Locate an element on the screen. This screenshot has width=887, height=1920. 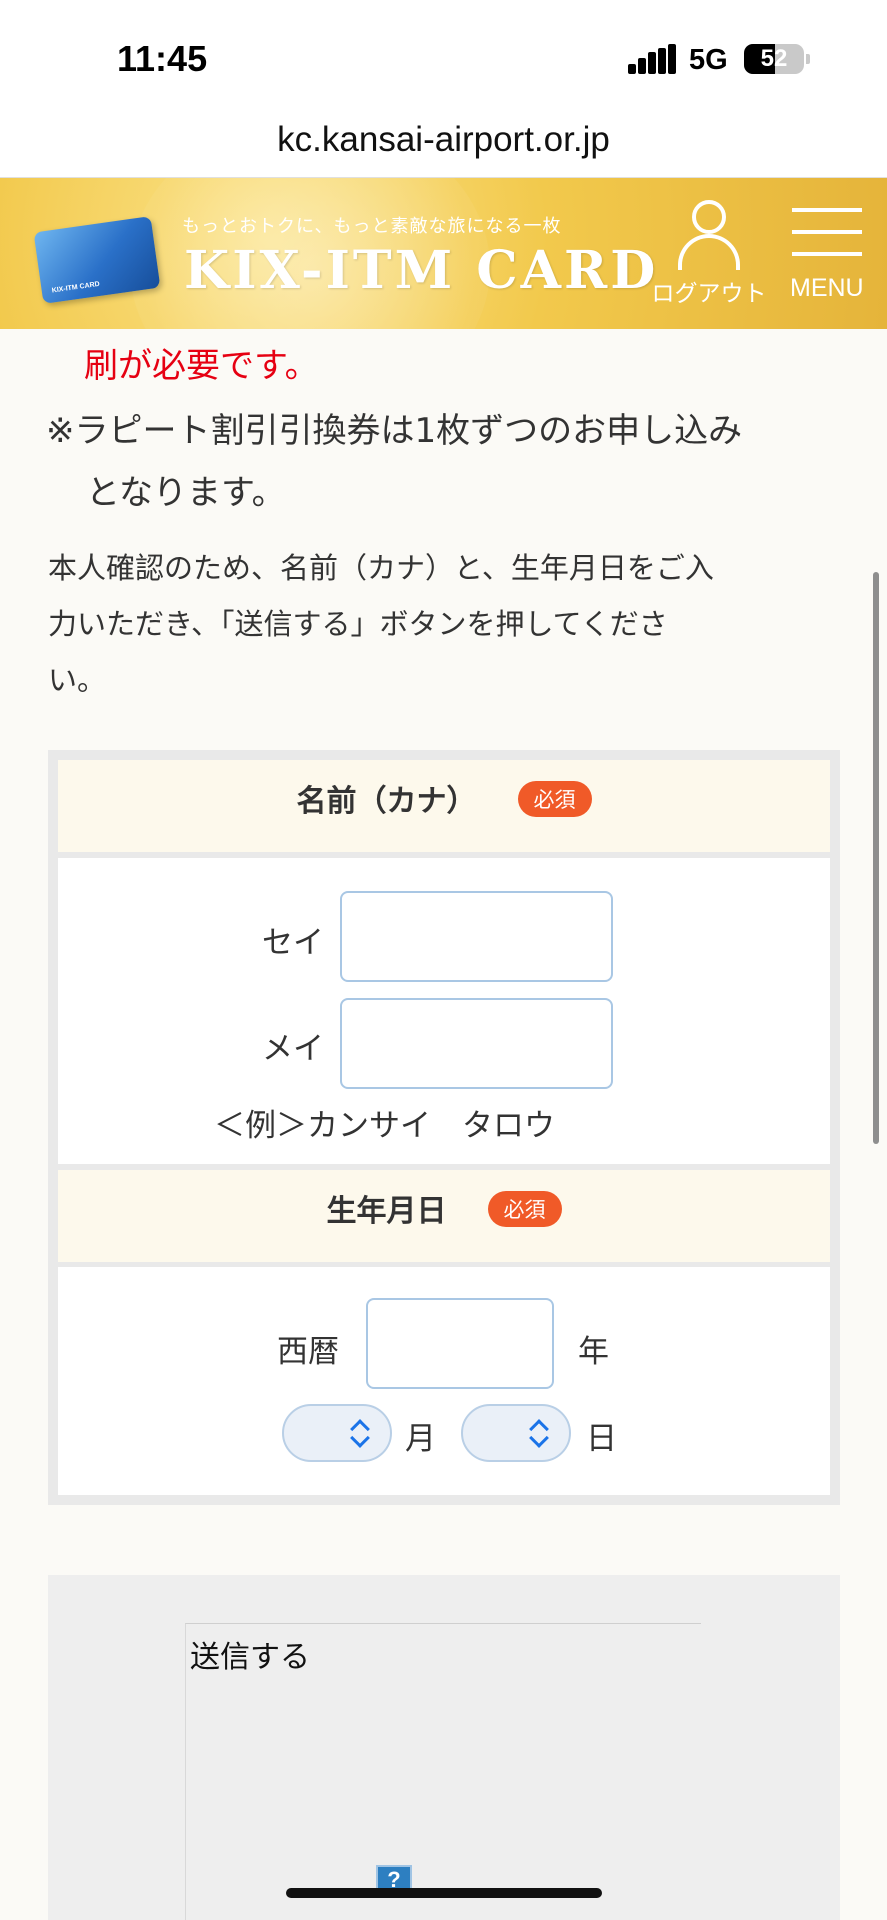
hamburger-icon is located at coordinates (827, 210).